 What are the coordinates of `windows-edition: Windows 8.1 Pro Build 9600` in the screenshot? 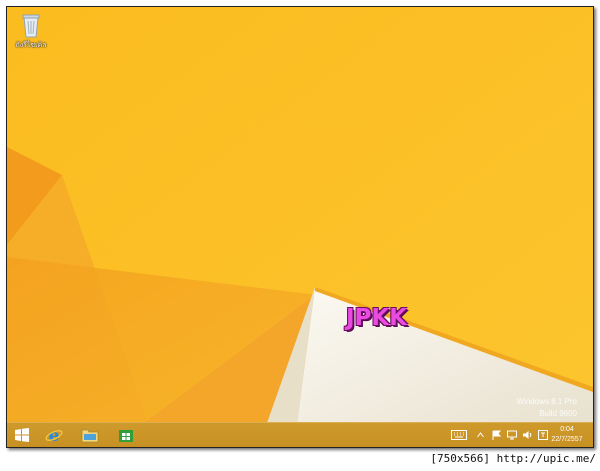 It's located at (547, 408).